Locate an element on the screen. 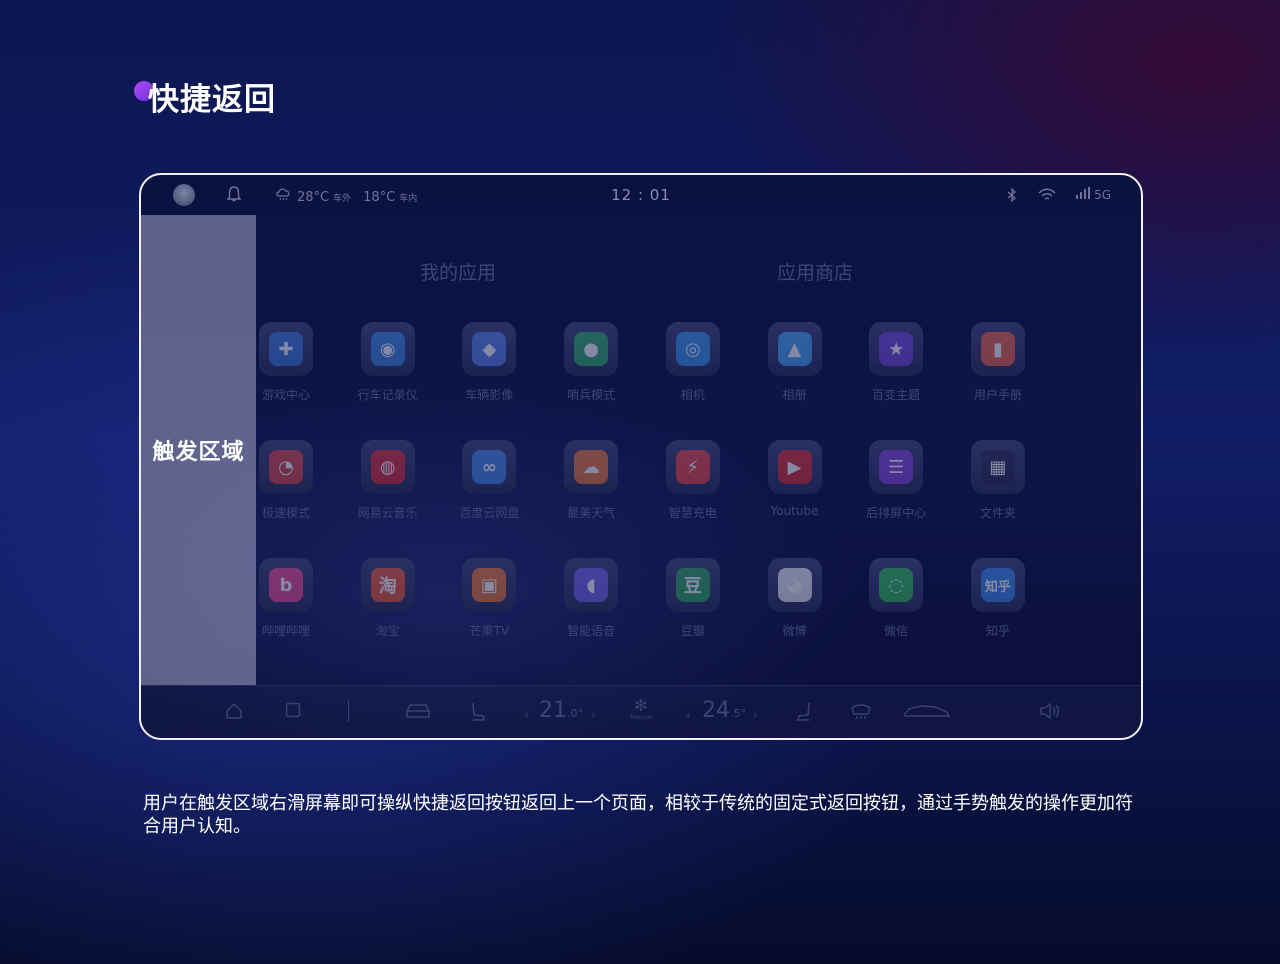 The height and width of the screenshot is (964, 1280). weather-icon: ☁ is located at coordinates (591, 467).